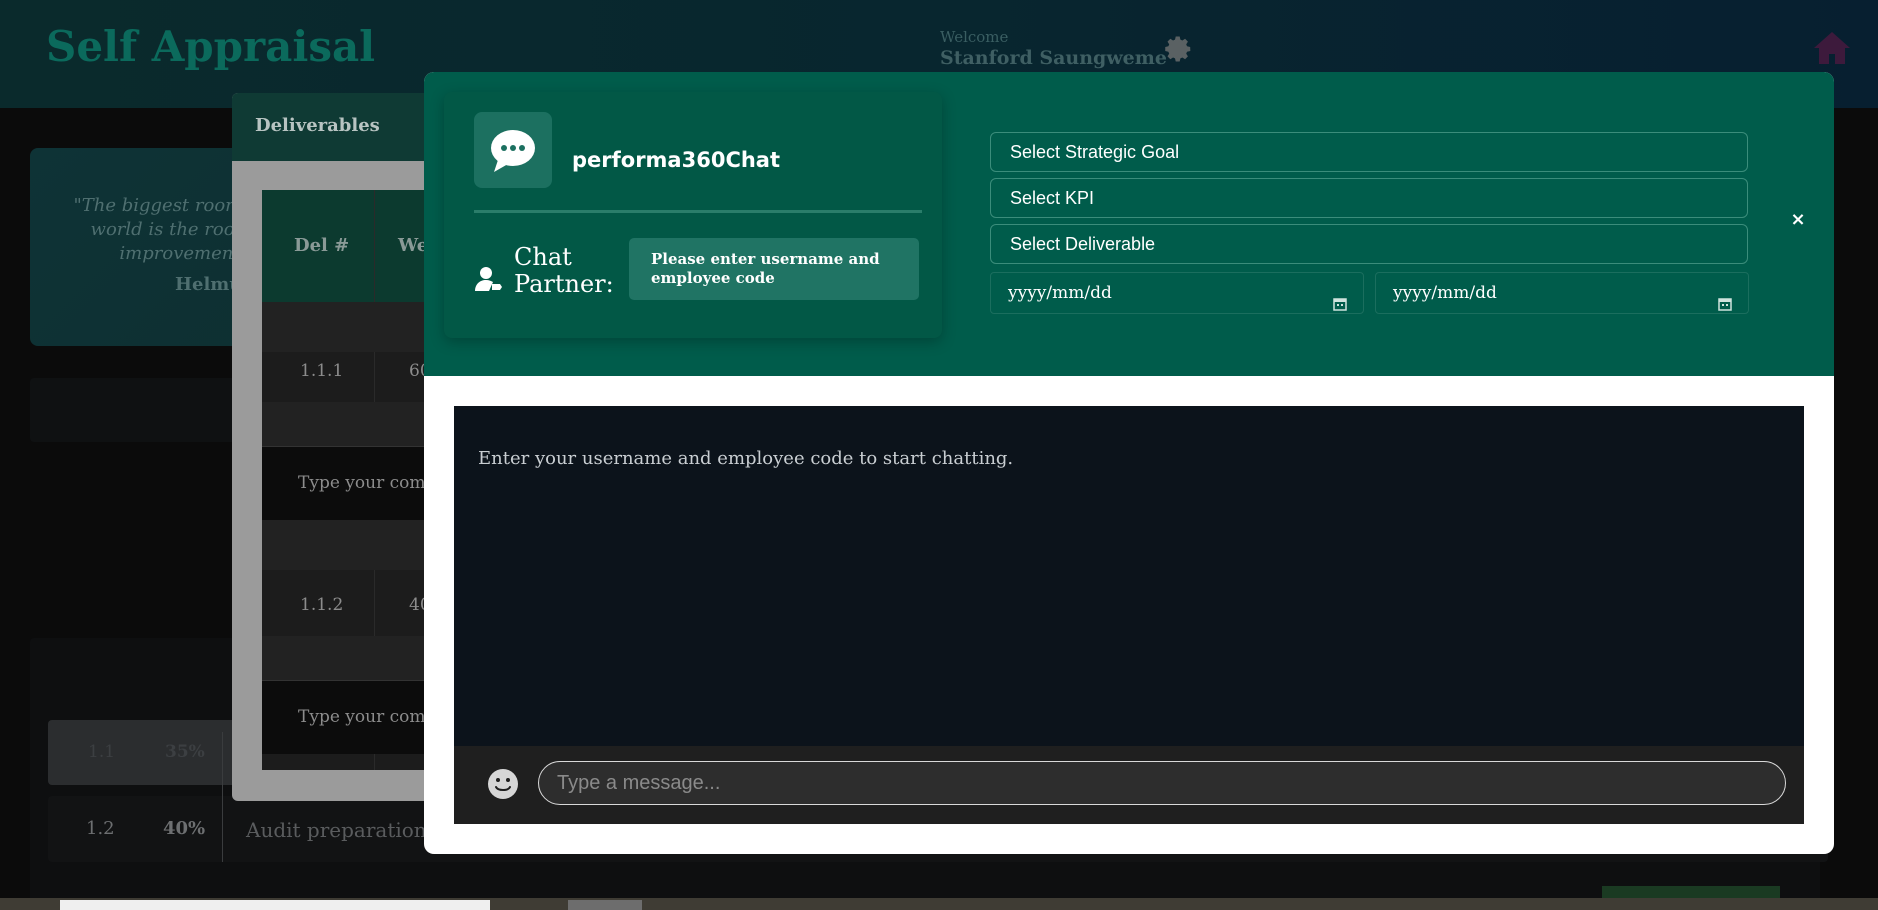 This screenshot has height=910, width=1878. I want to click on date-from-placeholder: yyyy/mm/dd, so click(1060, 293).